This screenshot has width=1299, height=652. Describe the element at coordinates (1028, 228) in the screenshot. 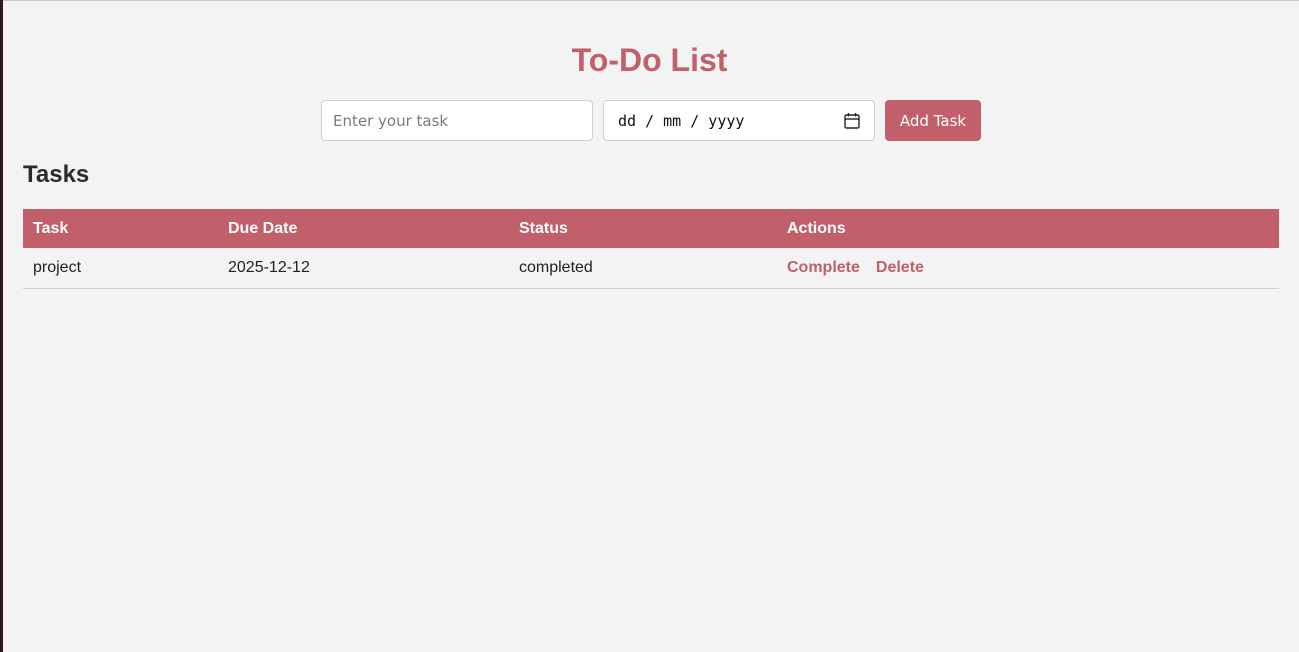

I see `header-actions: Actions` at that location.